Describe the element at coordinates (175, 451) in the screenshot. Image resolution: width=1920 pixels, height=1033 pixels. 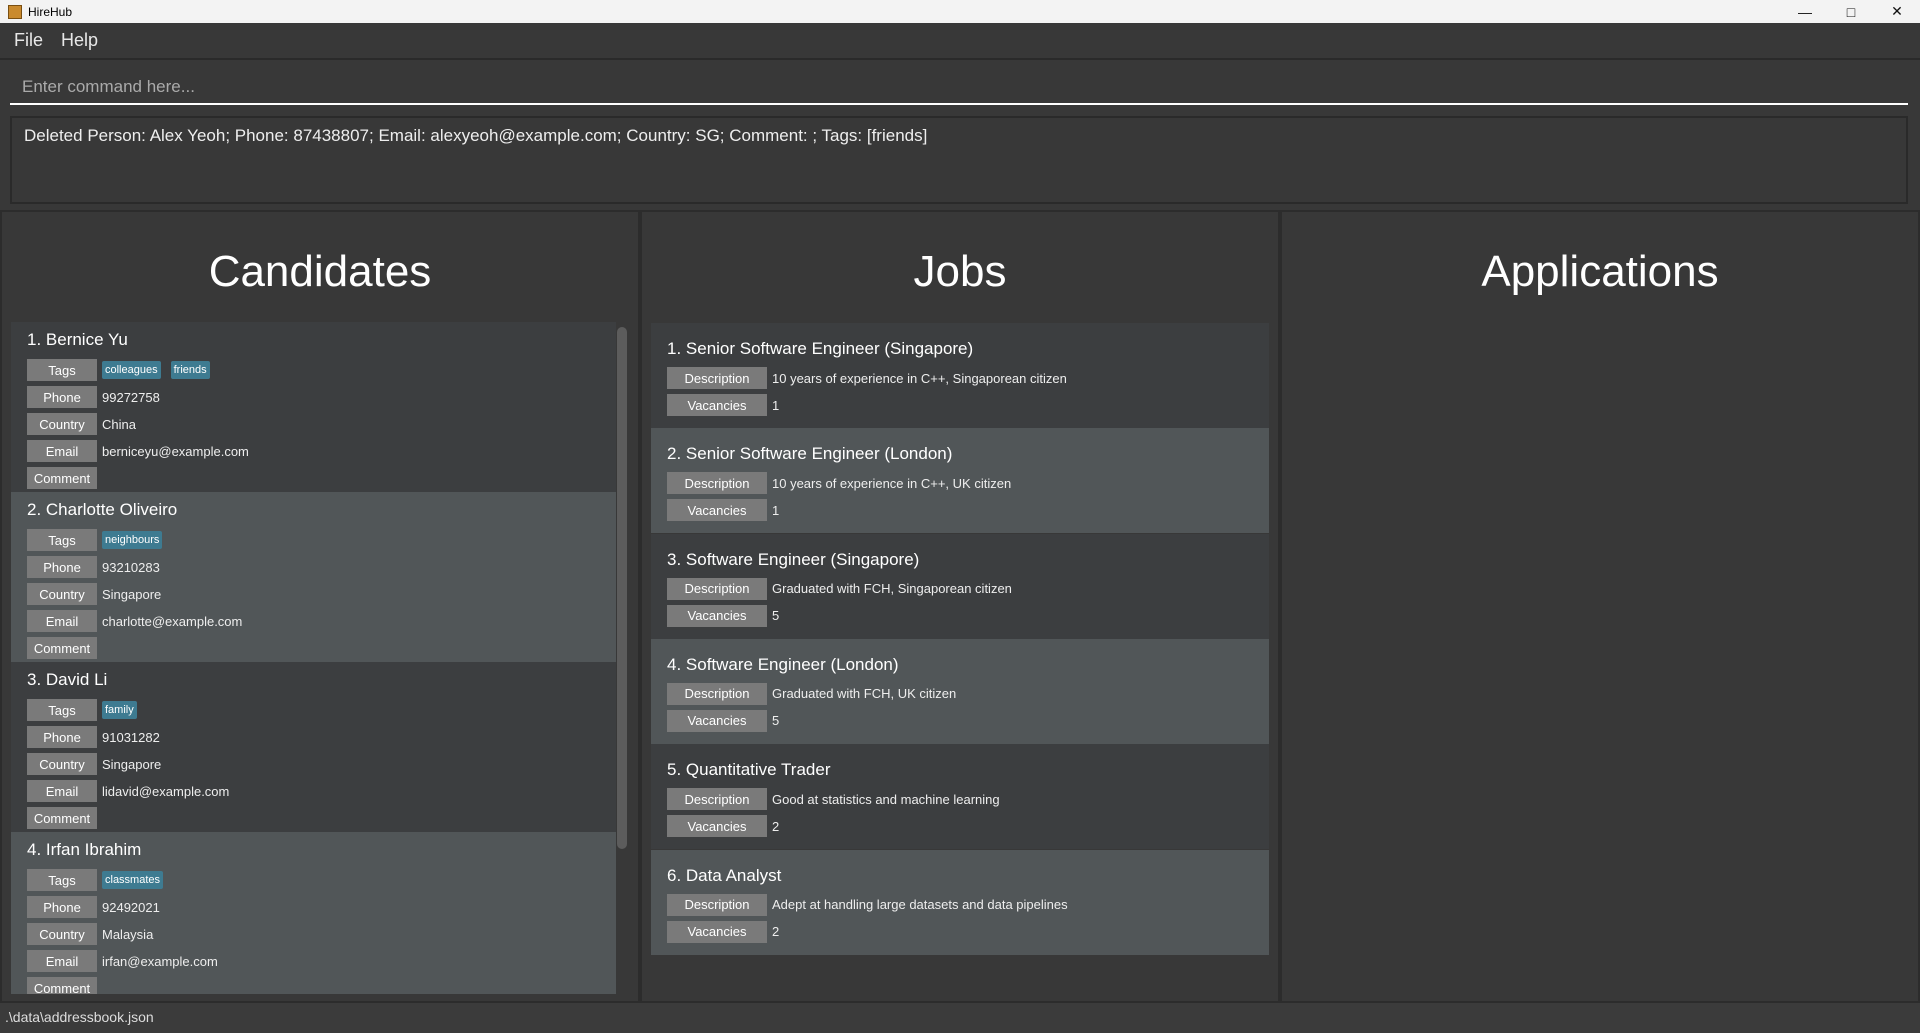
I see `email-value: berniceyu@example.com` at that location.